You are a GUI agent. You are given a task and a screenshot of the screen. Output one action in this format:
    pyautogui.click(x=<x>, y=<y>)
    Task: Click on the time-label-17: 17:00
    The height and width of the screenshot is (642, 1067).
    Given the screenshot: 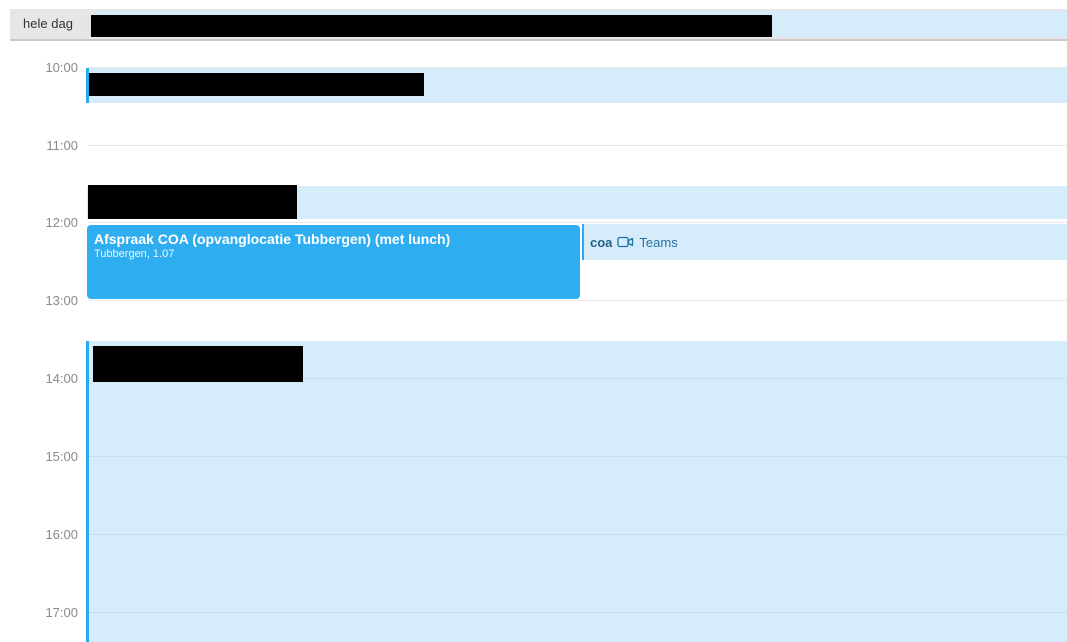 What is the action you would take?
    pyautogui.click(x=61, y=612)
    